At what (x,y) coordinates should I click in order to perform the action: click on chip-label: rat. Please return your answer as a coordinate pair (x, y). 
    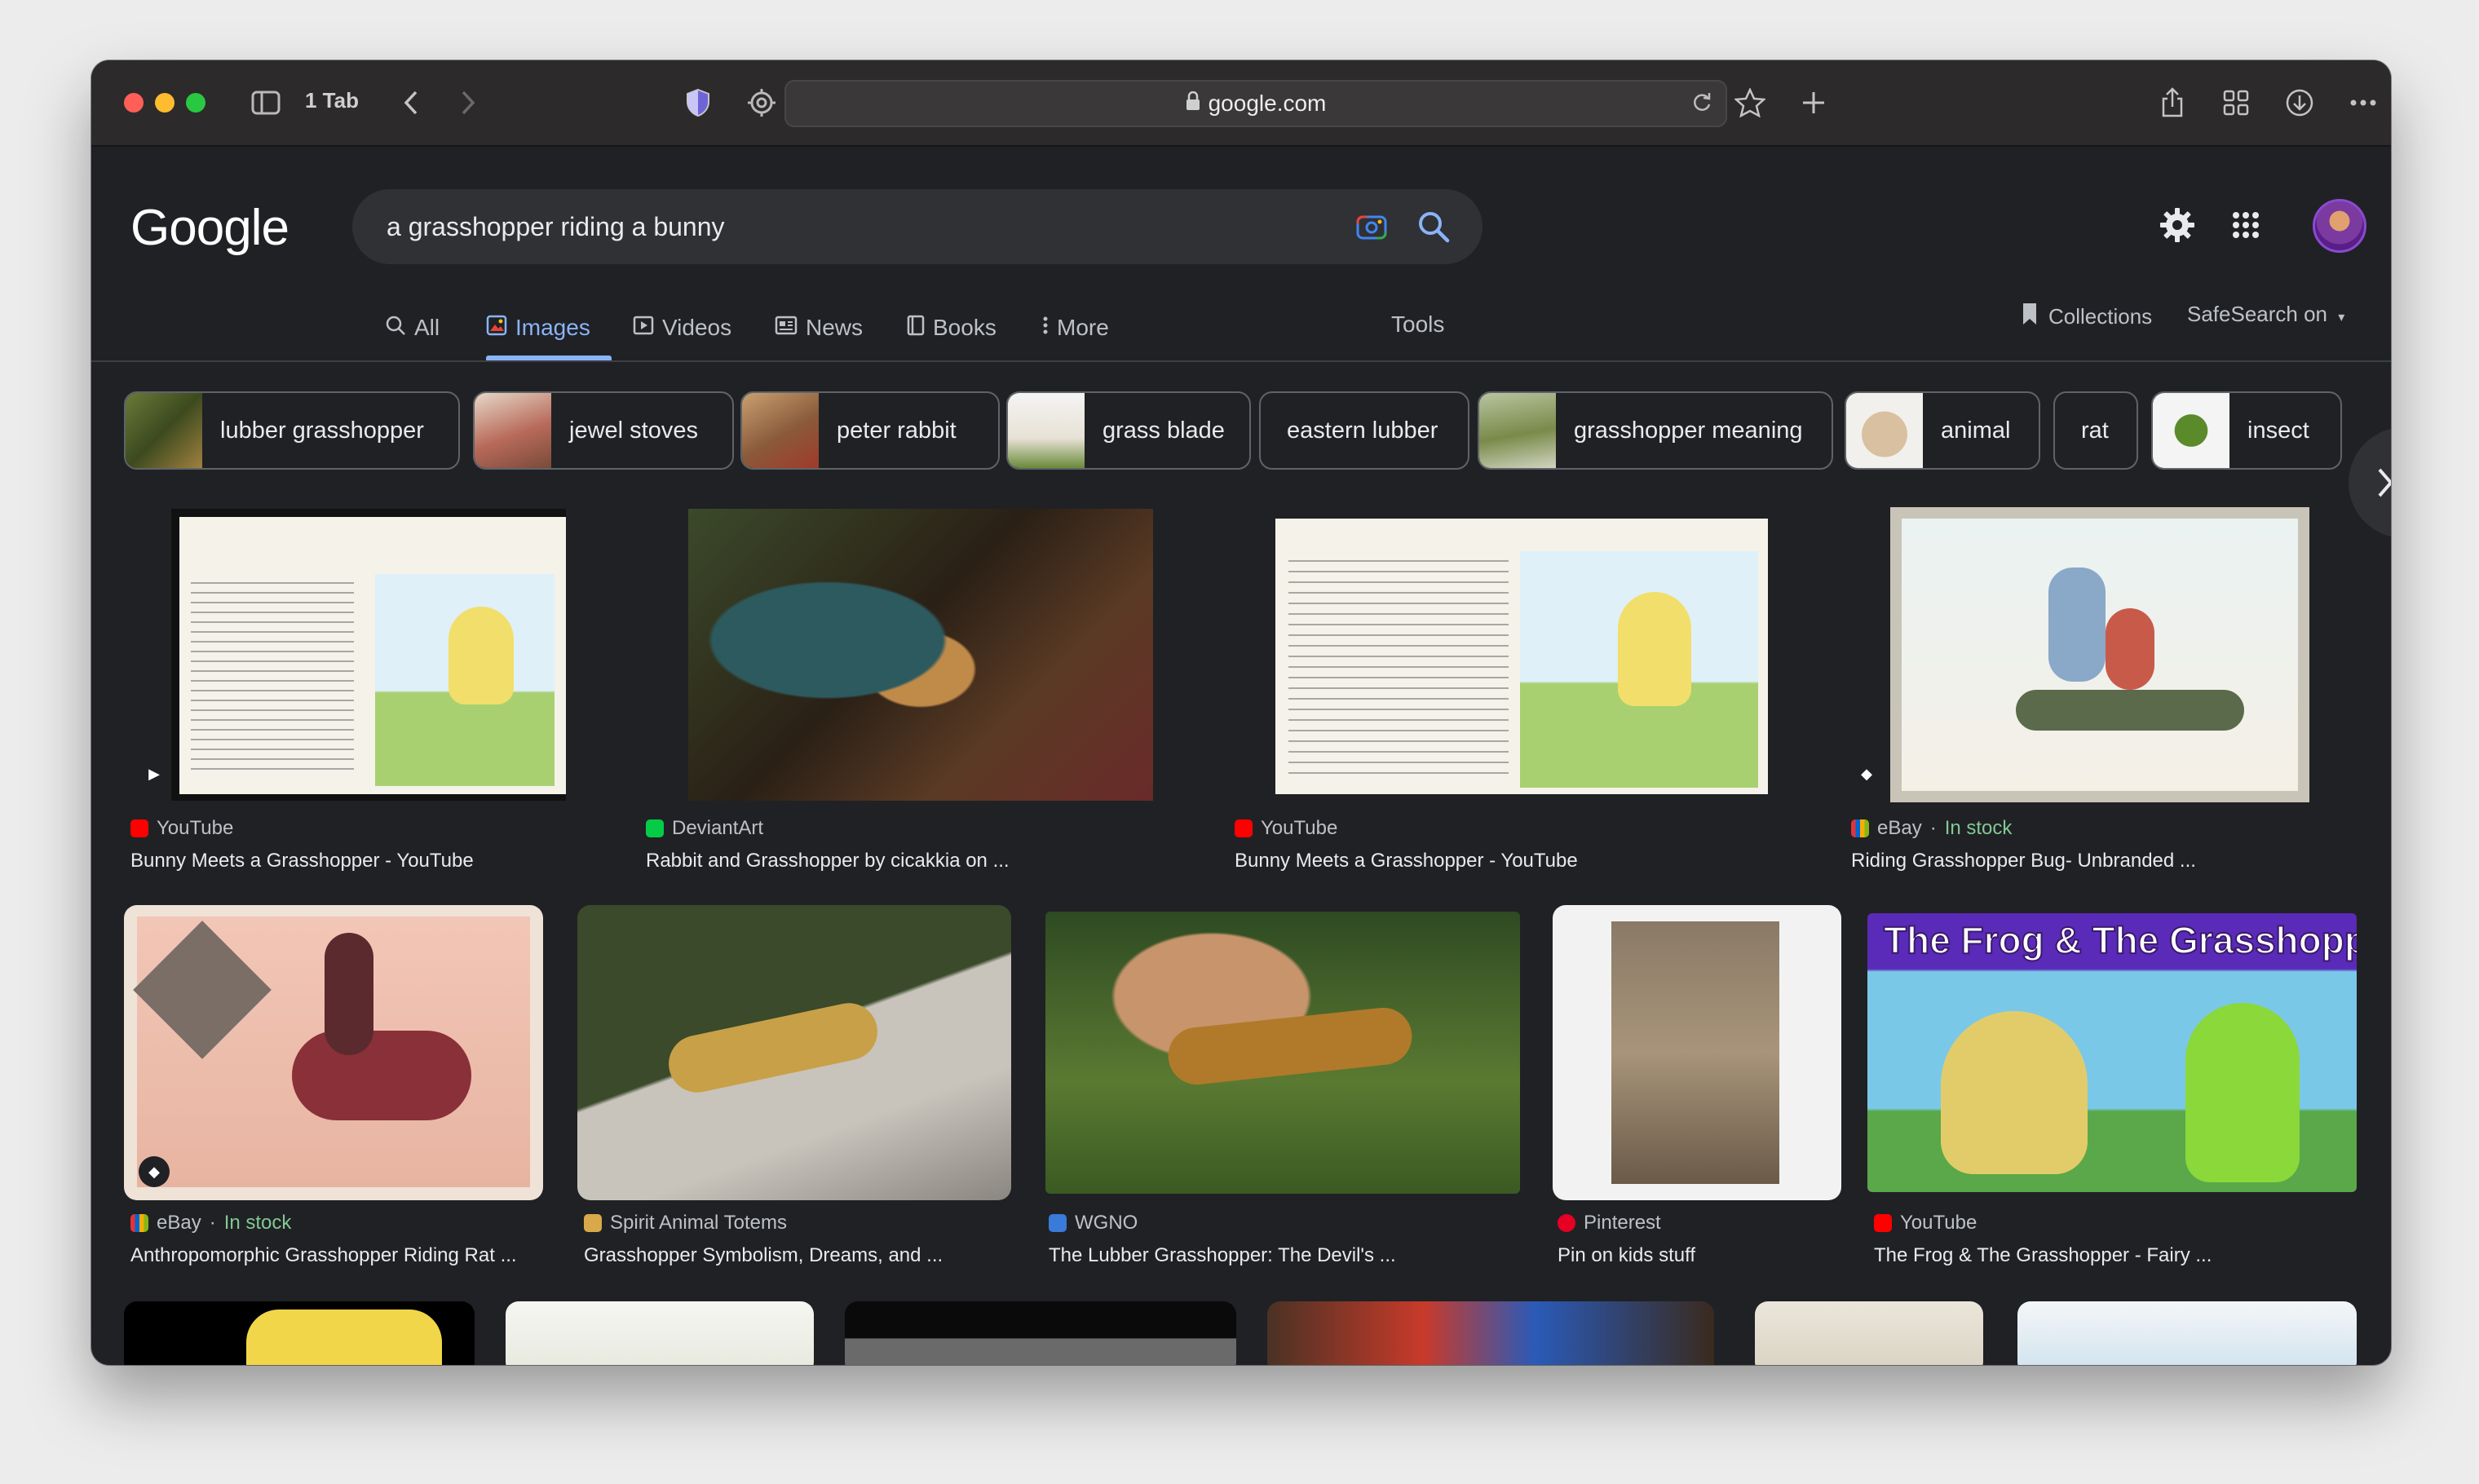
    Looking at the image, I should click on (2095, 430).